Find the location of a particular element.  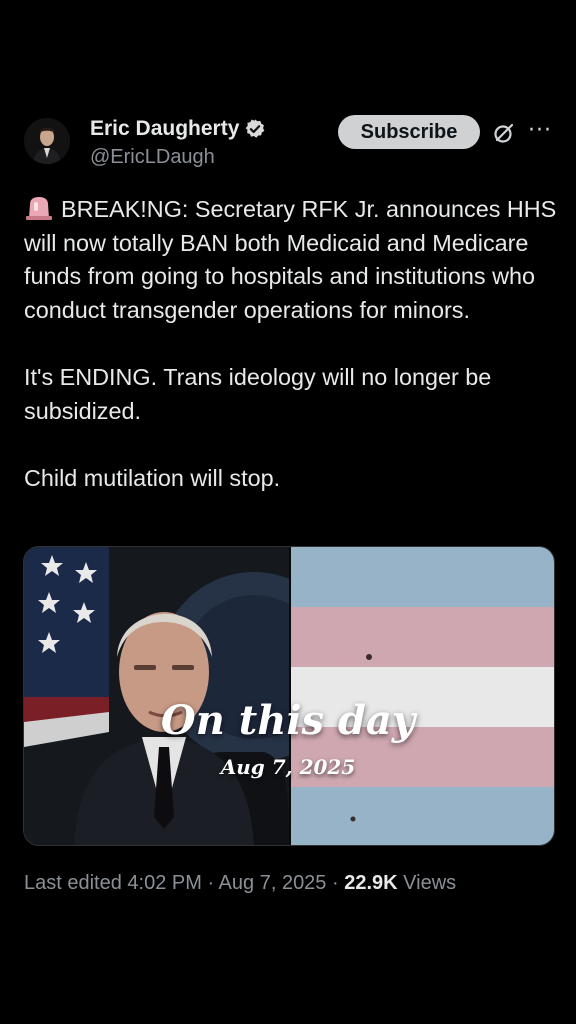

more-options-icon: ··· is located at coordinates (540, 130).